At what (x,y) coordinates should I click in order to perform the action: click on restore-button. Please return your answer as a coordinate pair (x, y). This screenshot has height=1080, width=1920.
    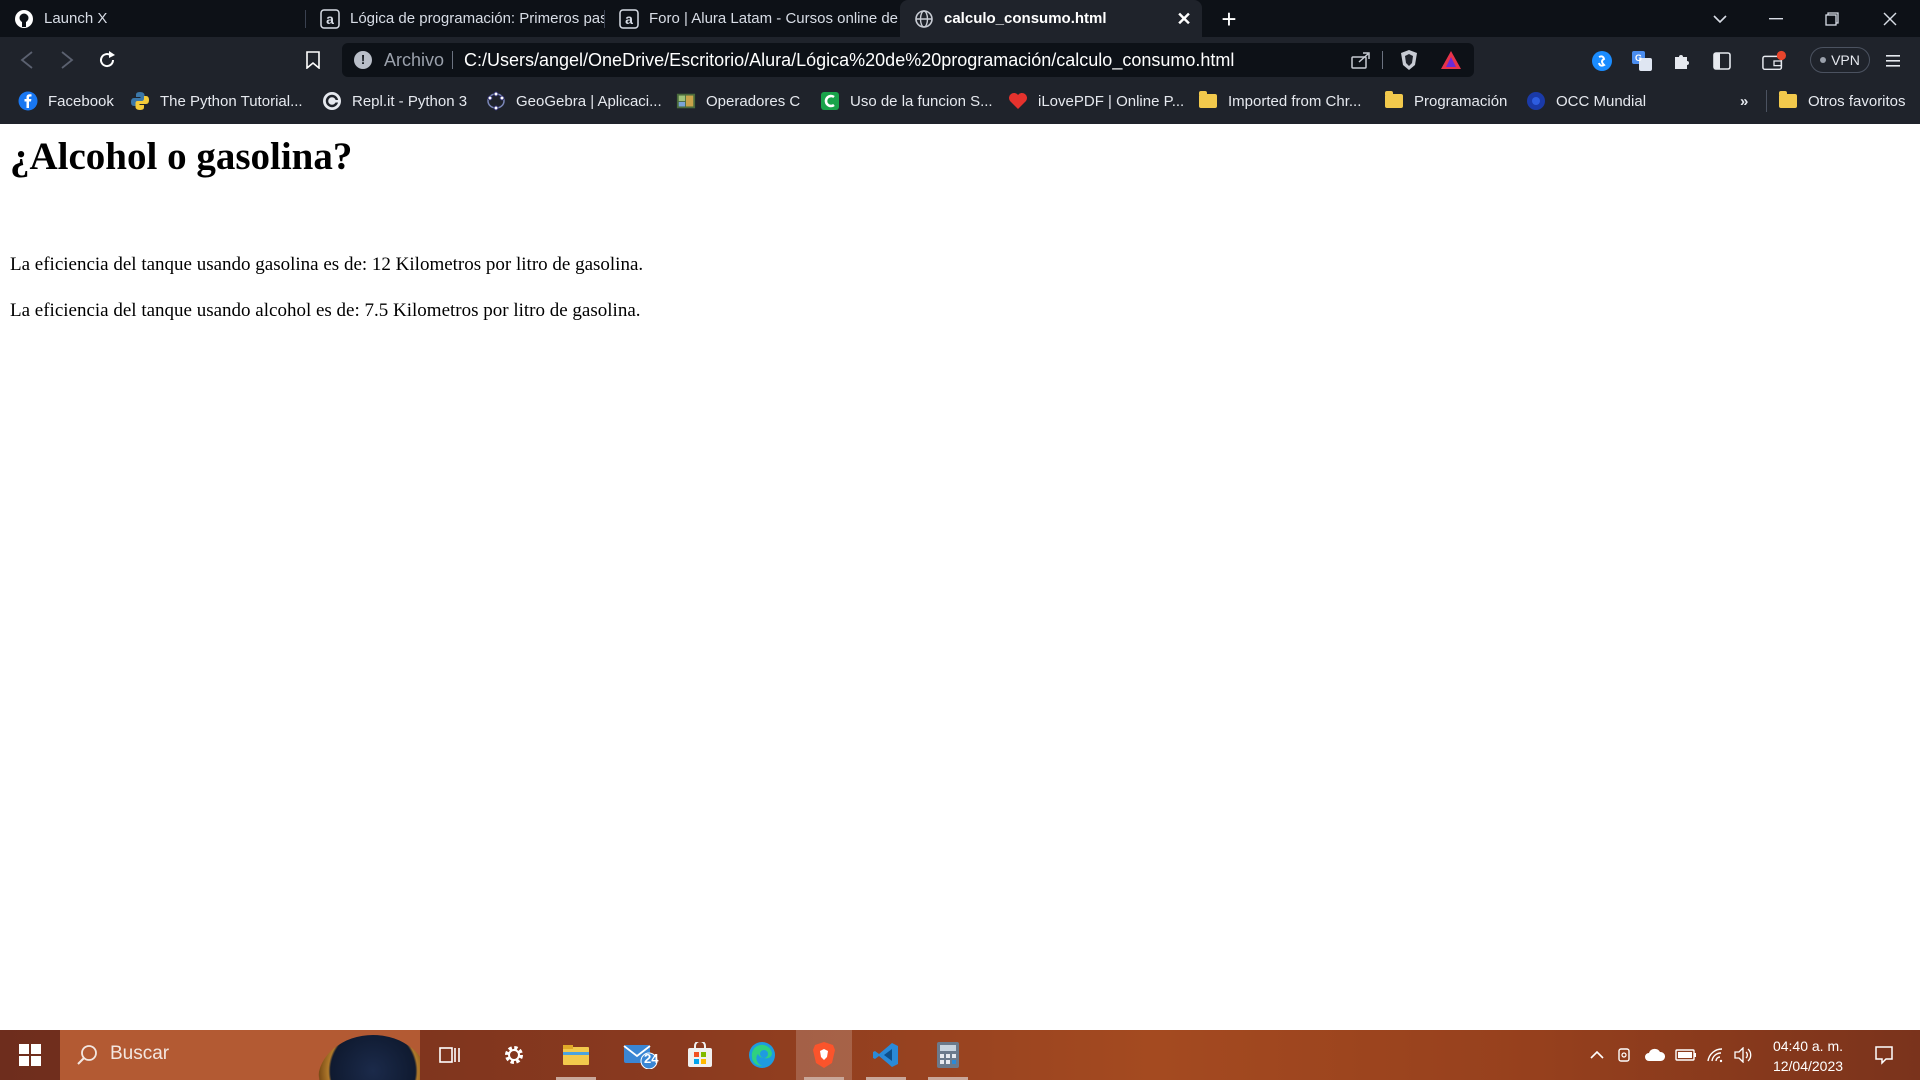
    Looking at the image, I should click on (1832, 18).